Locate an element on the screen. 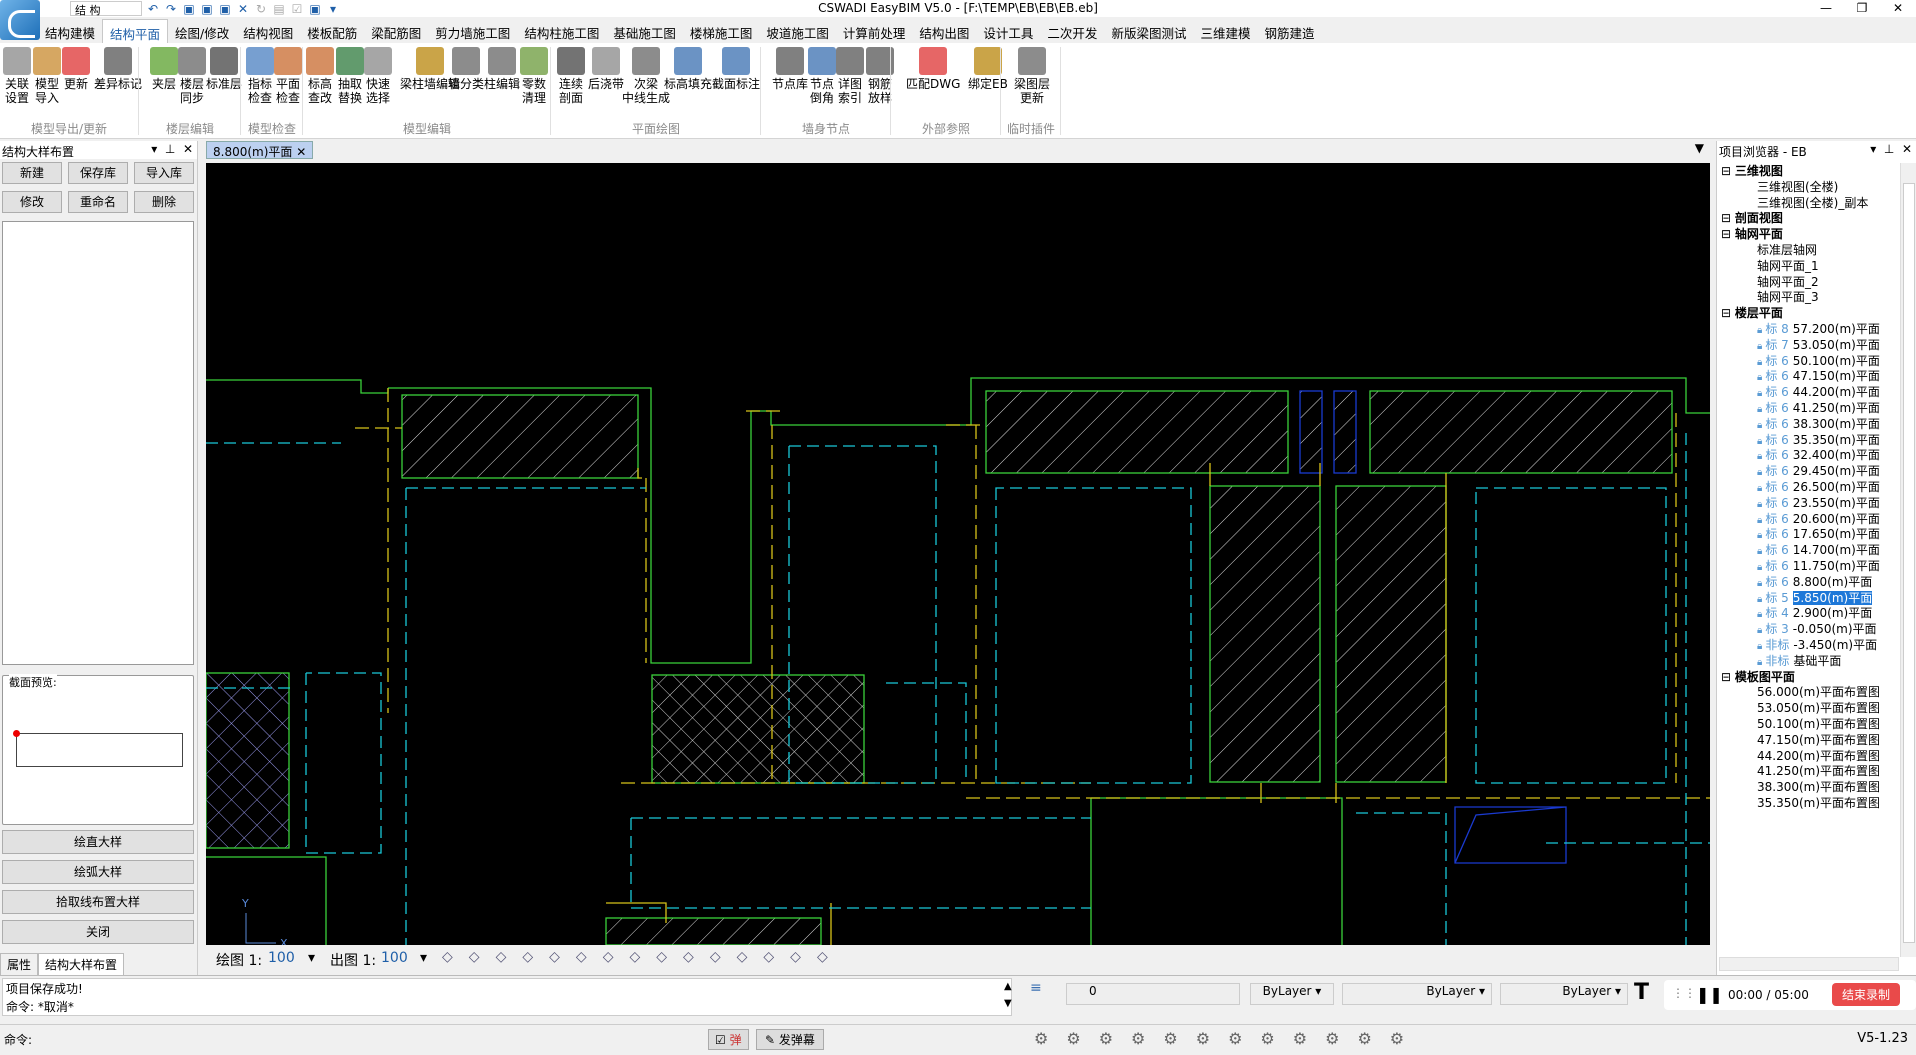  tree-node: ⊟ 三维视图 is located at coordinates (1752, 170).